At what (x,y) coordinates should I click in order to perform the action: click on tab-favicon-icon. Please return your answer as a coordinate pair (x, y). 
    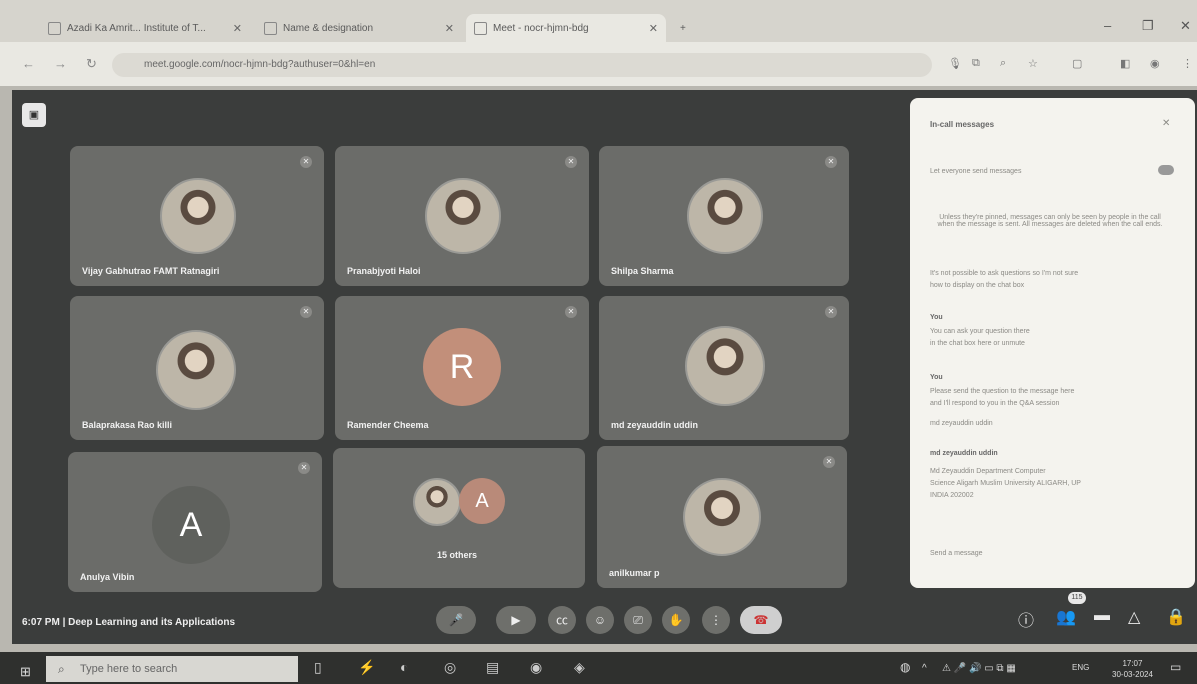
    Looking at the image, I should click on (480, 28).